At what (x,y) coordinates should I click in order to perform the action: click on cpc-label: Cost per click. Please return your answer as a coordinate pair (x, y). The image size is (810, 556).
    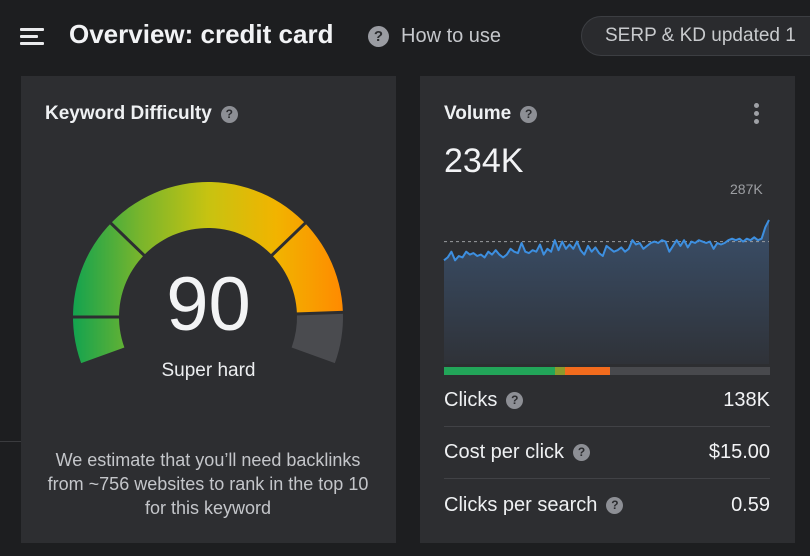
    Looking at the image, I should click on (504, 451).